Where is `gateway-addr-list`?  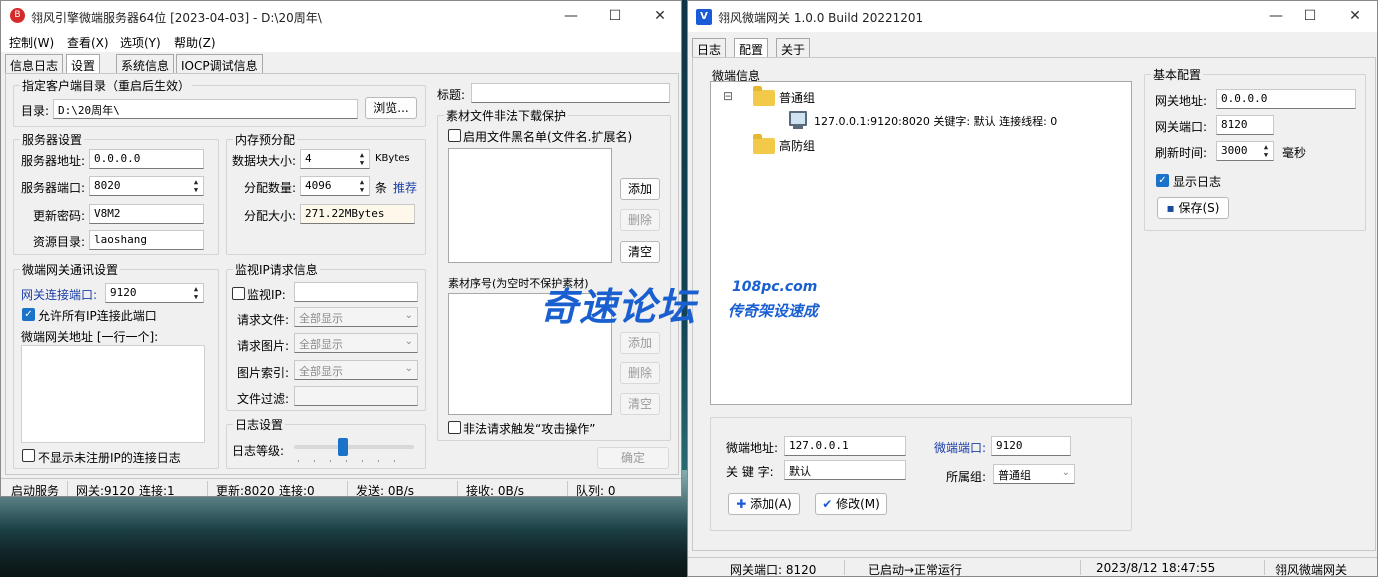
gateway-addr-list is located at coordinates (113, 394).